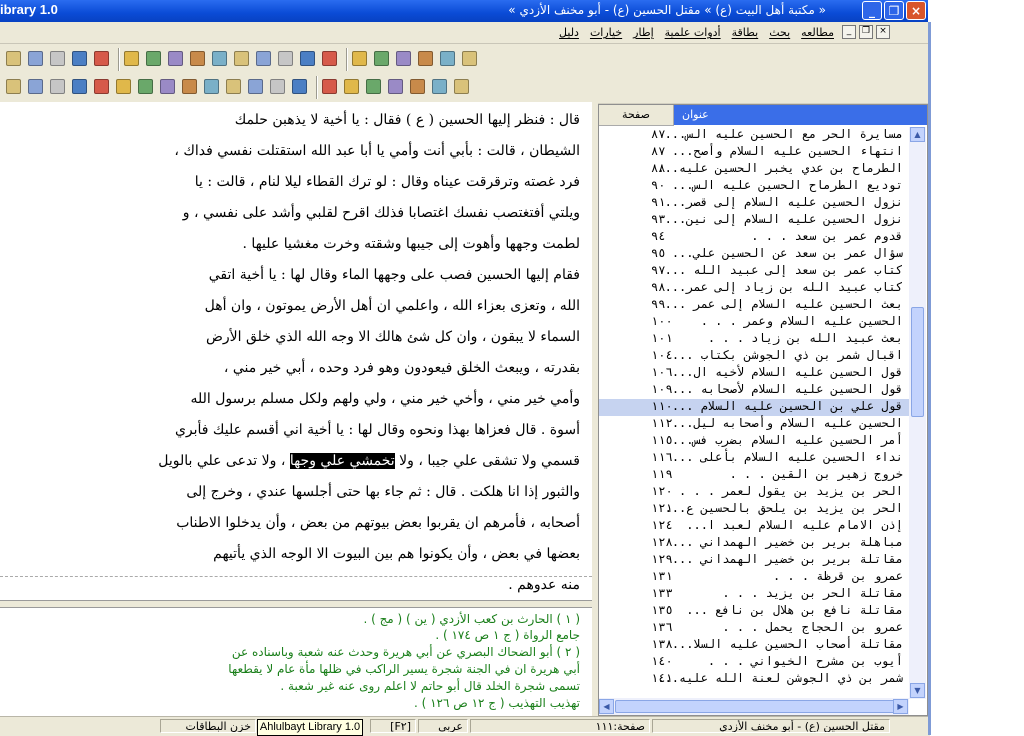  What do you see at coordinates (241, 58) in the screenshot?
I see `eraser-icon` at bounding box center [241, 58].